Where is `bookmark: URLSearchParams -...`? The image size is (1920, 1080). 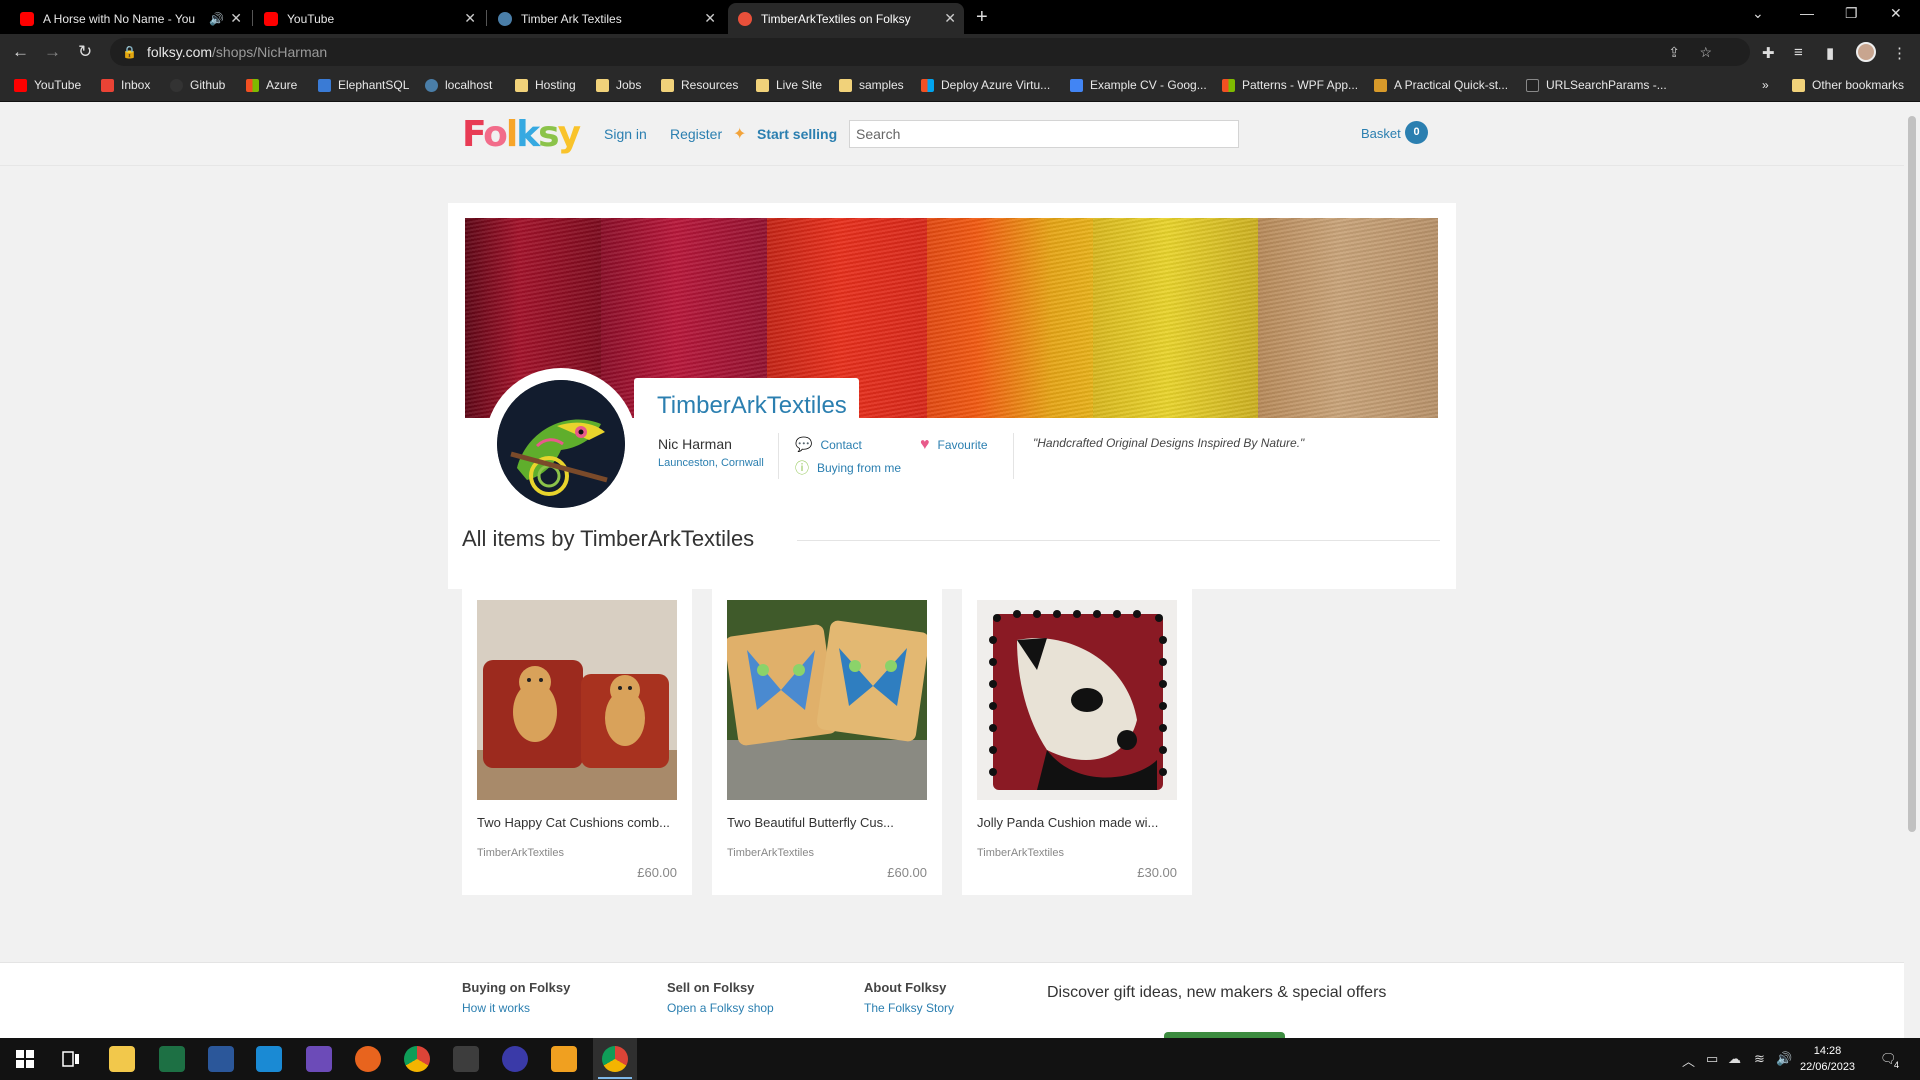
bookmark: URLSearchParams -... is located at coordinates (1596, 85).